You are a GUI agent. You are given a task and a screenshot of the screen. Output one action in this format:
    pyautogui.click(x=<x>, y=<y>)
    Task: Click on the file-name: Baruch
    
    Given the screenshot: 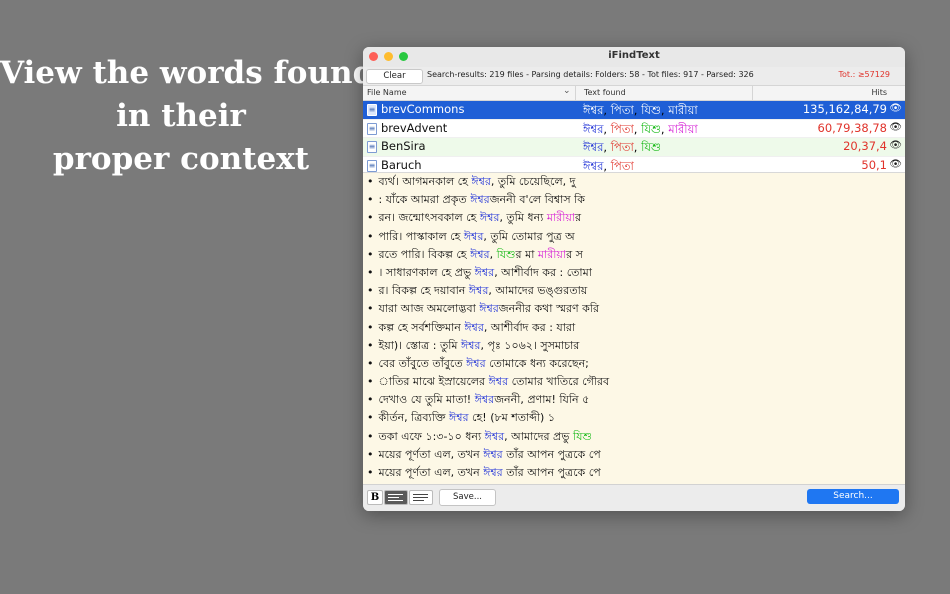 What is the action you would take?
    pyautogui.click(x=401, y=164)
    